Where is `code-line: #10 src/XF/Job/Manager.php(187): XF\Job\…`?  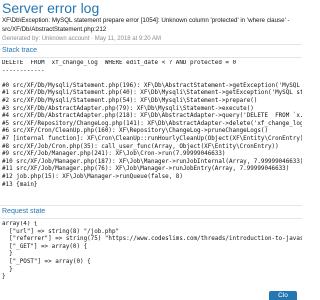
code-line: #10 src/XF/Job/Manager.php(187): XF\Job\… is located at coordinates (152, 161).